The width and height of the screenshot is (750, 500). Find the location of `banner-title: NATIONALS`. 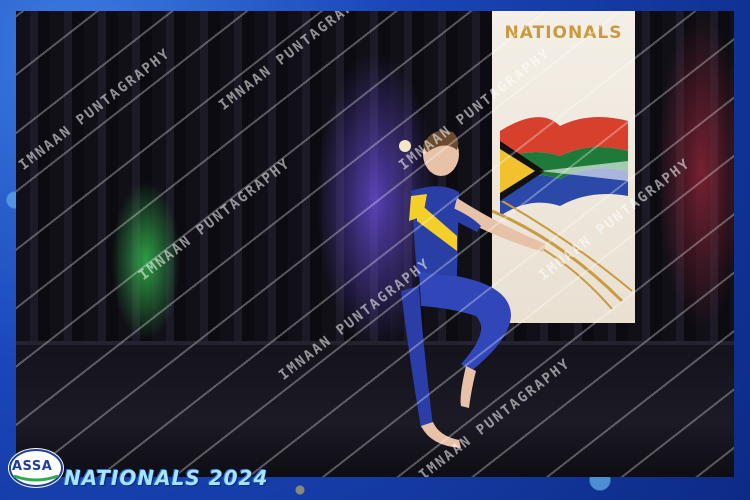

banner-title: NATIONALS is located at coordinates (563, 33).